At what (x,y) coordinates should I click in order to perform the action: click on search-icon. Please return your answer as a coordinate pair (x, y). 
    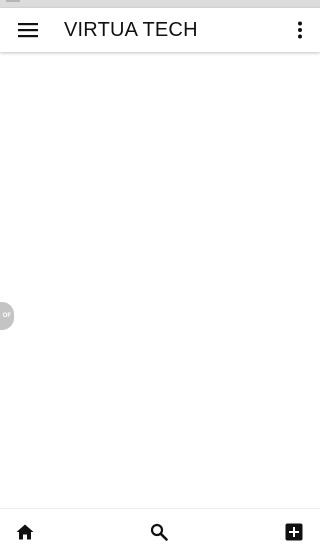
    Looking at the image, I should click on (159, 532).